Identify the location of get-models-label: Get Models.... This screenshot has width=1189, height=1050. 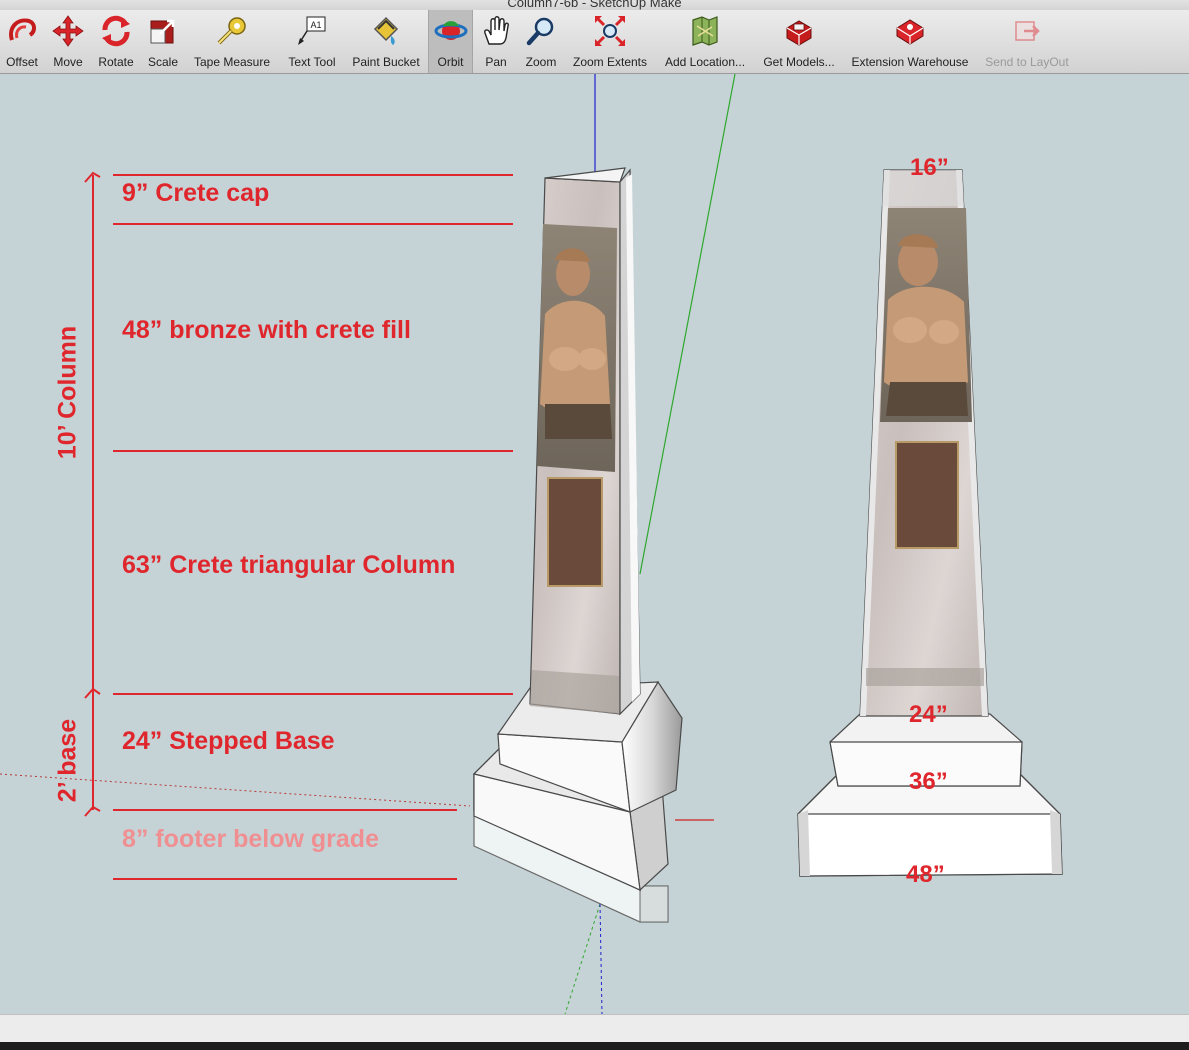
(799, 62).